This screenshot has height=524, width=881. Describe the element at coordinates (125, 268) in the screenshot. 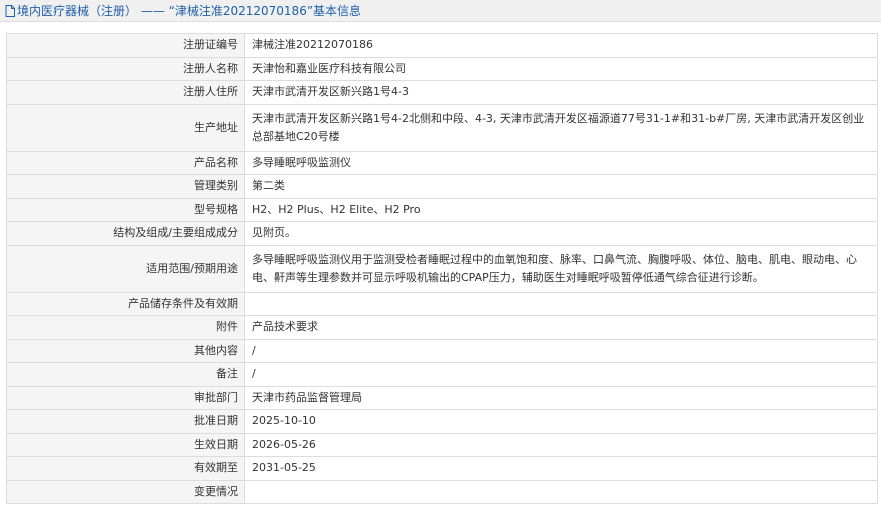

I see `row-label: 适用范围/预期用途` at that location.